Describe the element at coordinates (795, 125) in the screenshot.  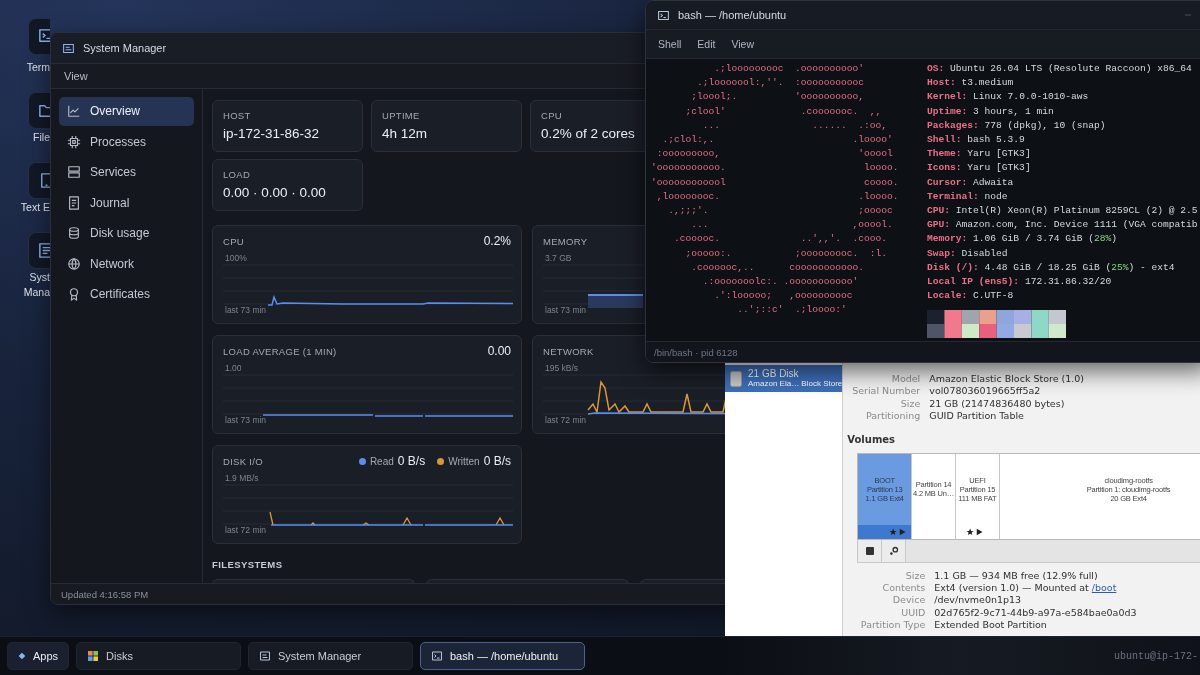
I see `ascii-art-line: ... ...... .:oo,` at that location.